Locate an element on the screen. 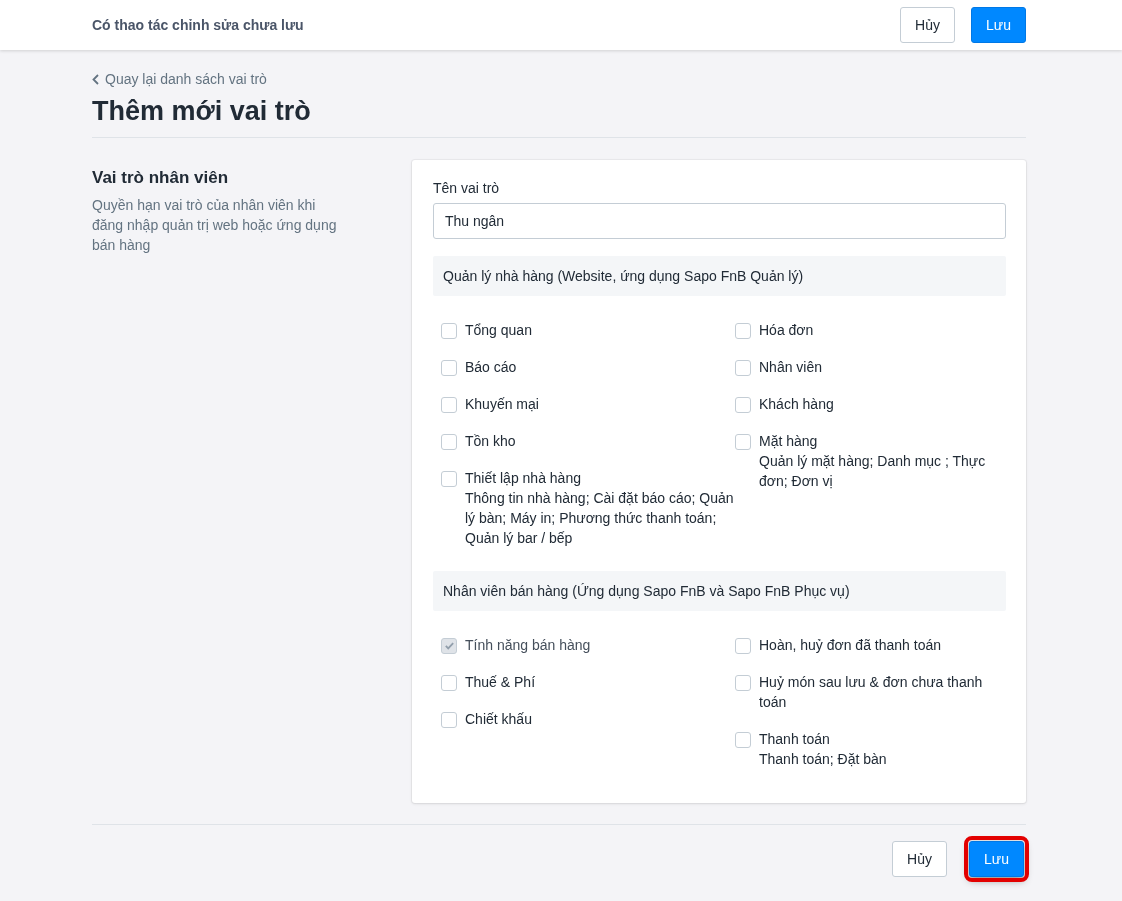 This screenshot has height=901, width=1122. permission-label: Báo cáo is located at coordinates (491, 367).